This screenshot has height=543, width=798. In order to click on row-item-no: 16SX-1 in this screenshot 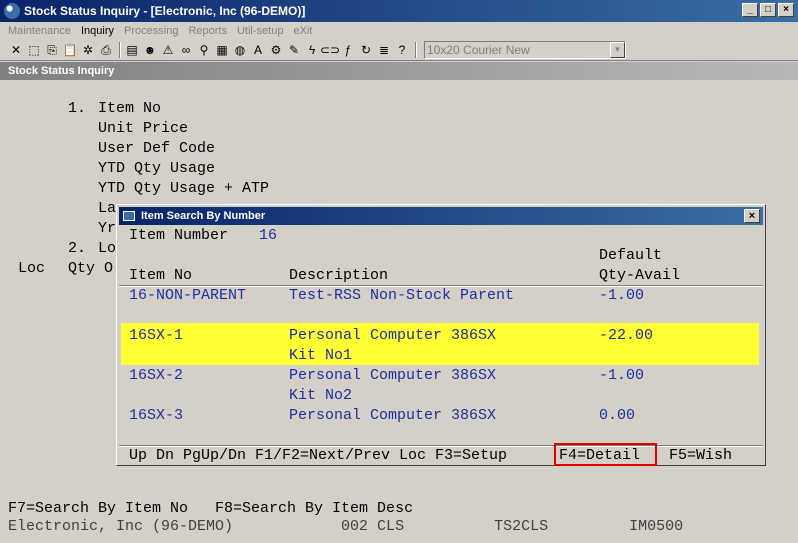, I will do `click(156, 335)`.